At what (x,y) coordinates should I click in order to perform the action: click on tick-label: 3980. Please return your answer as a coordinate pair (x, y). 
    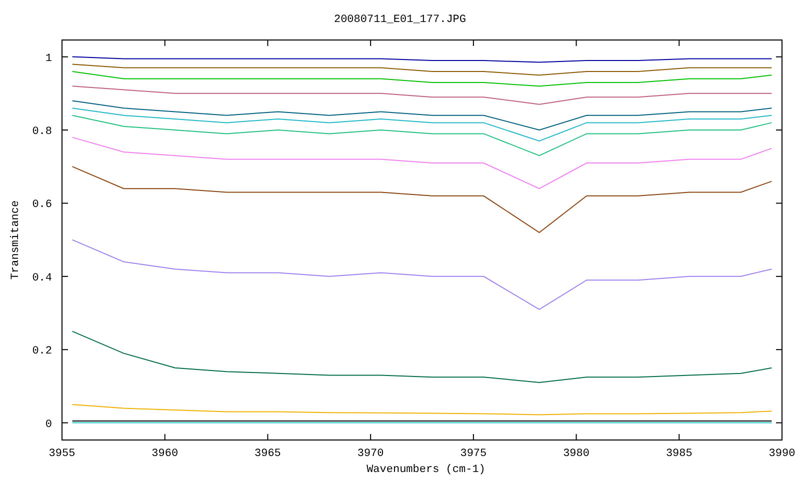
    Looking at the image, I should click on (576, 454).